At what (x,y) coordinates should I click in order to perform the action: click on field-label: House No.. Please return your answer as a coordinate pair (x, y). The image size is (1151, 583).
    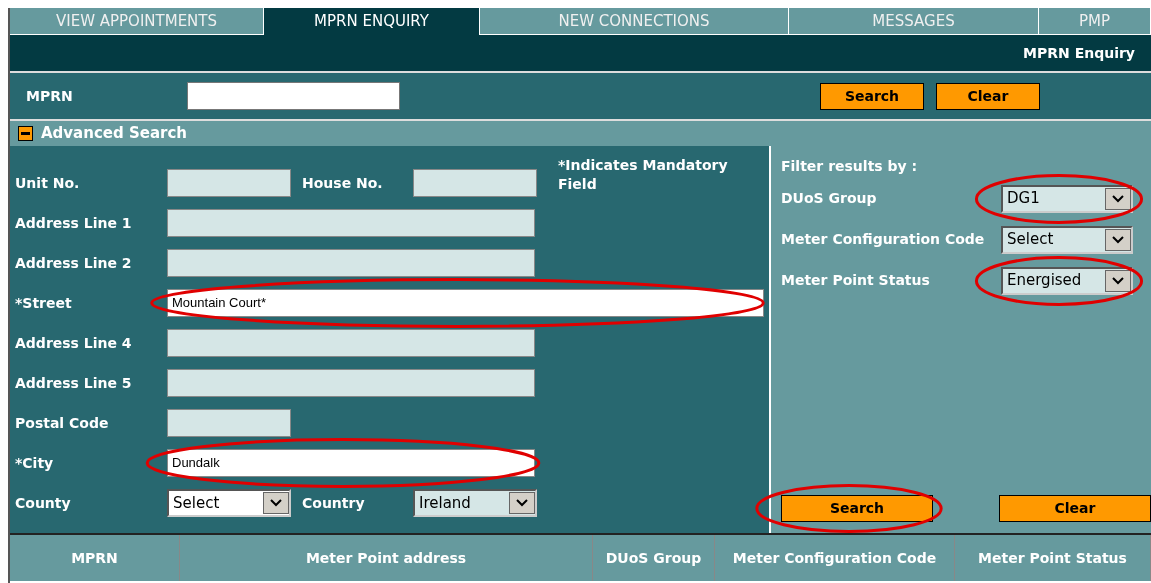
    Looking at the image, I should click on (342, 183).